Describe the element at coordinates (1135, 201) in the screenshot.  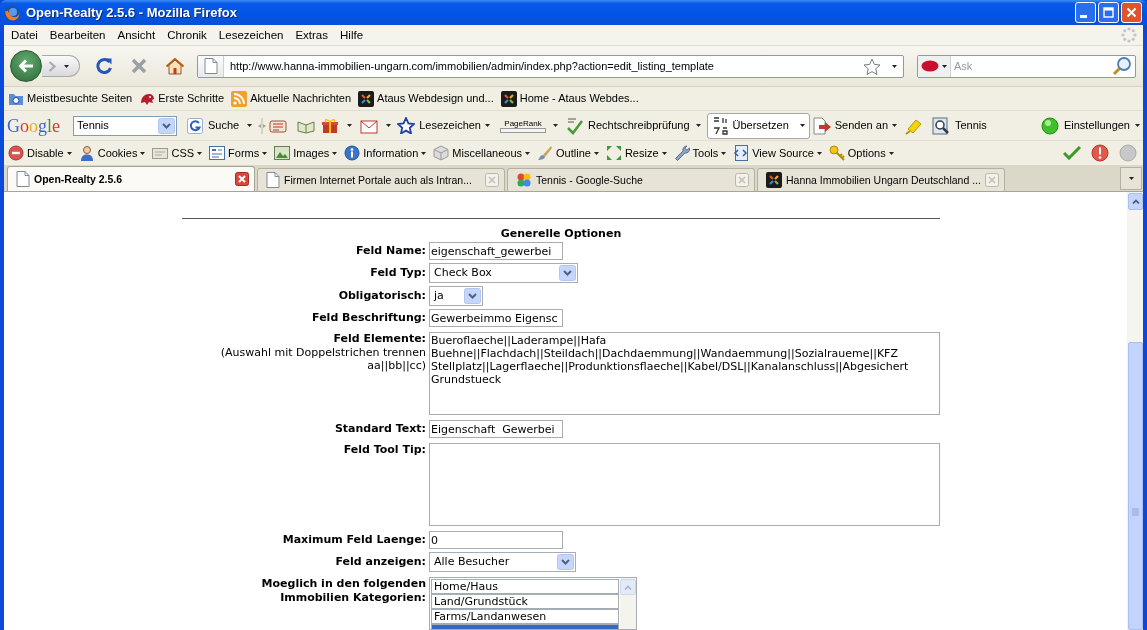
I see `scroll-up-button` at that location.